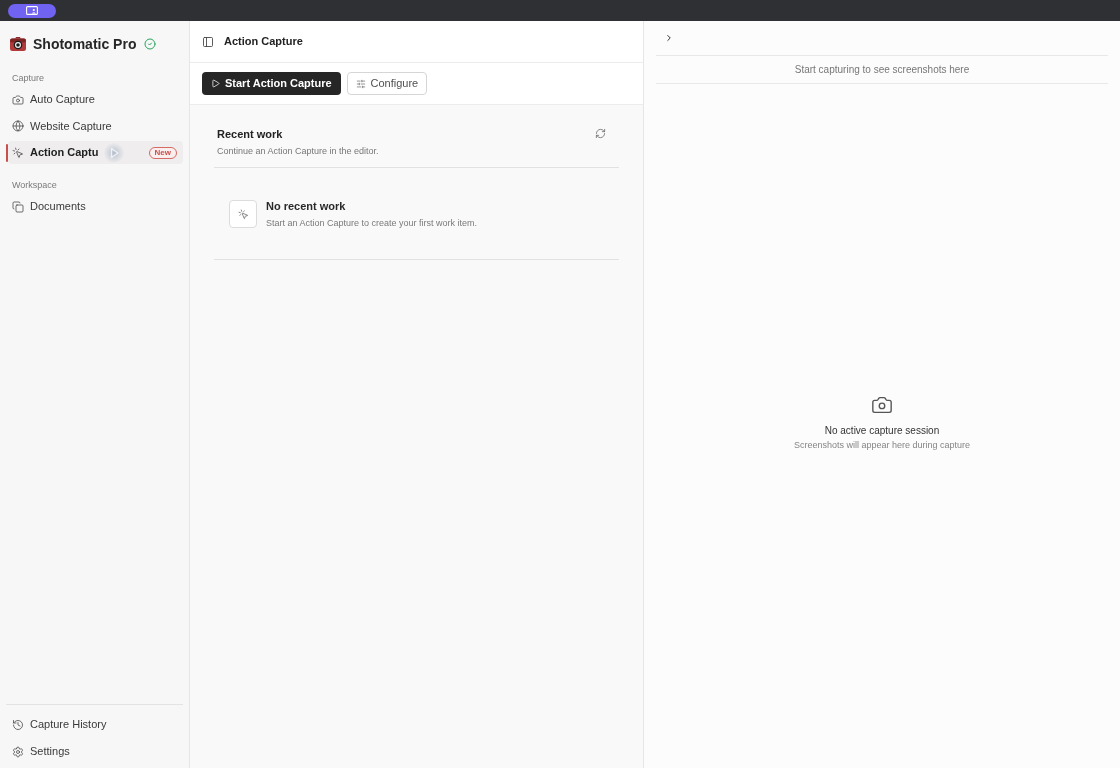  What do you see at coordinates (34, 185) in the screenshot?
I see `section-label: Workspace` at bounding box center [34, 185].